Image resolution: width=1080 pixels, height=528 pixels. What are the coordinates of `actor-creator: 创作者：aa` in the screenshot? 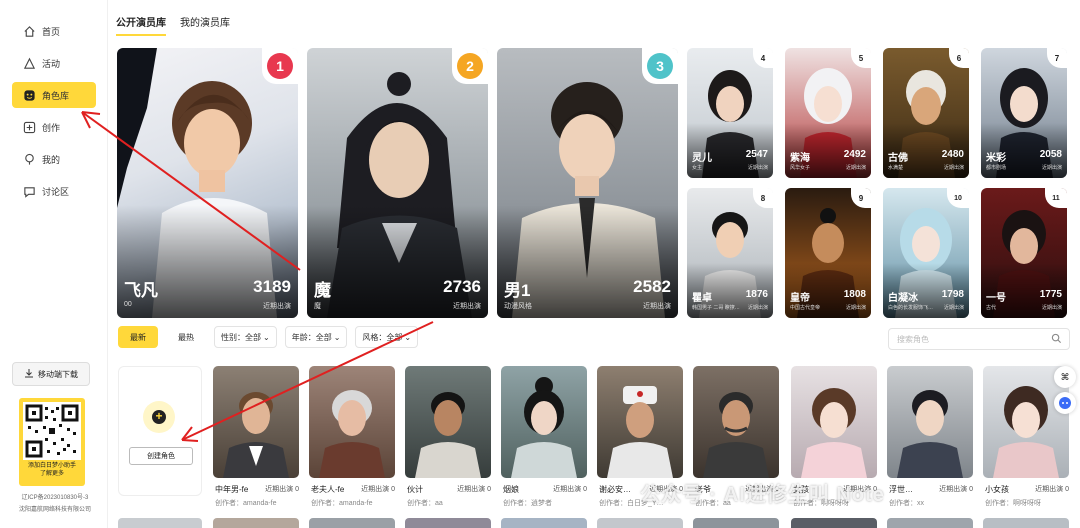 It's located at (425, 503).